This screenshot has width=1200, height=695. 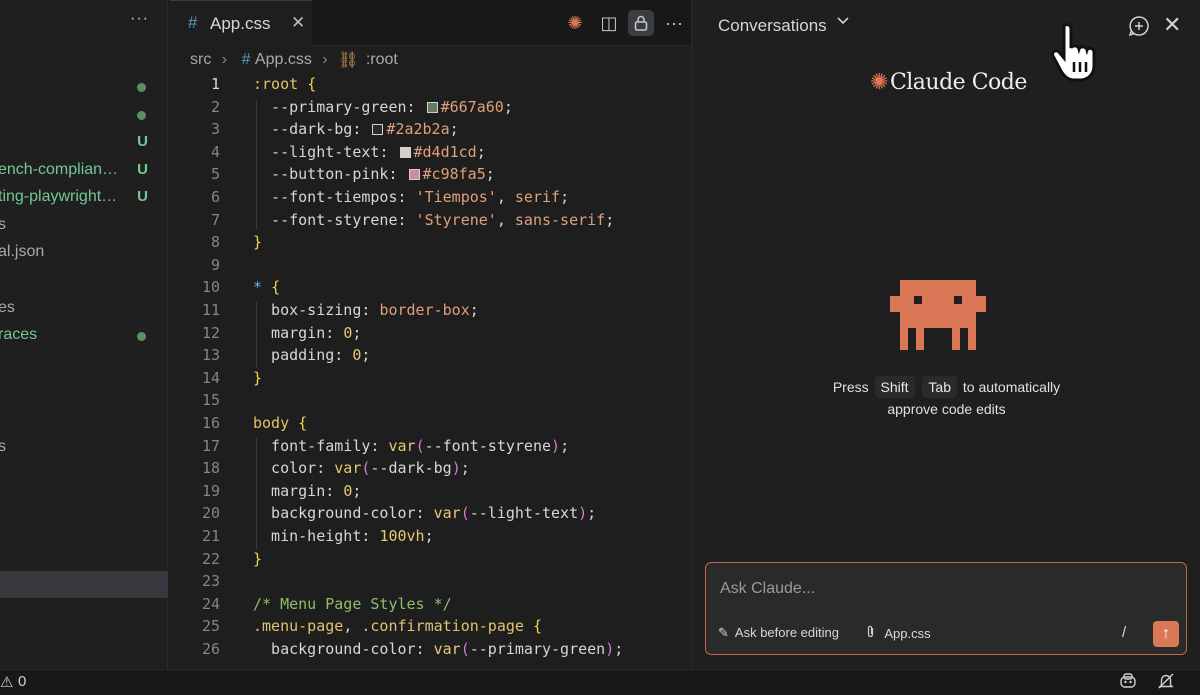 What do you see at coordinates (383, 106) in the screenshot?
I see `code-text: --primary-green: #667a60;` at bounding box center [383, 106].